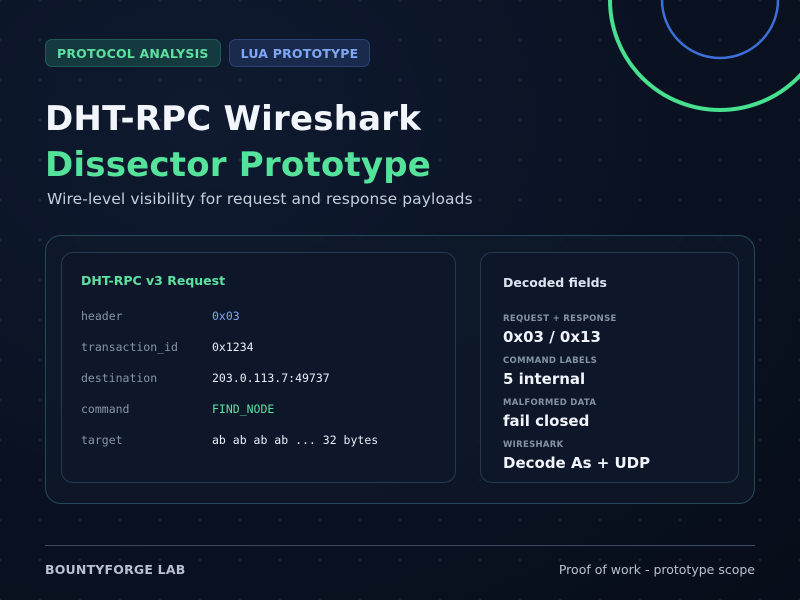 This screenshot has width=800, height=600. What do you see at coordinates (299, 53) in the screenshot?
I see `tag-lua-prototype: LUA PROTOTYPE` at bounding box center [299, 53].